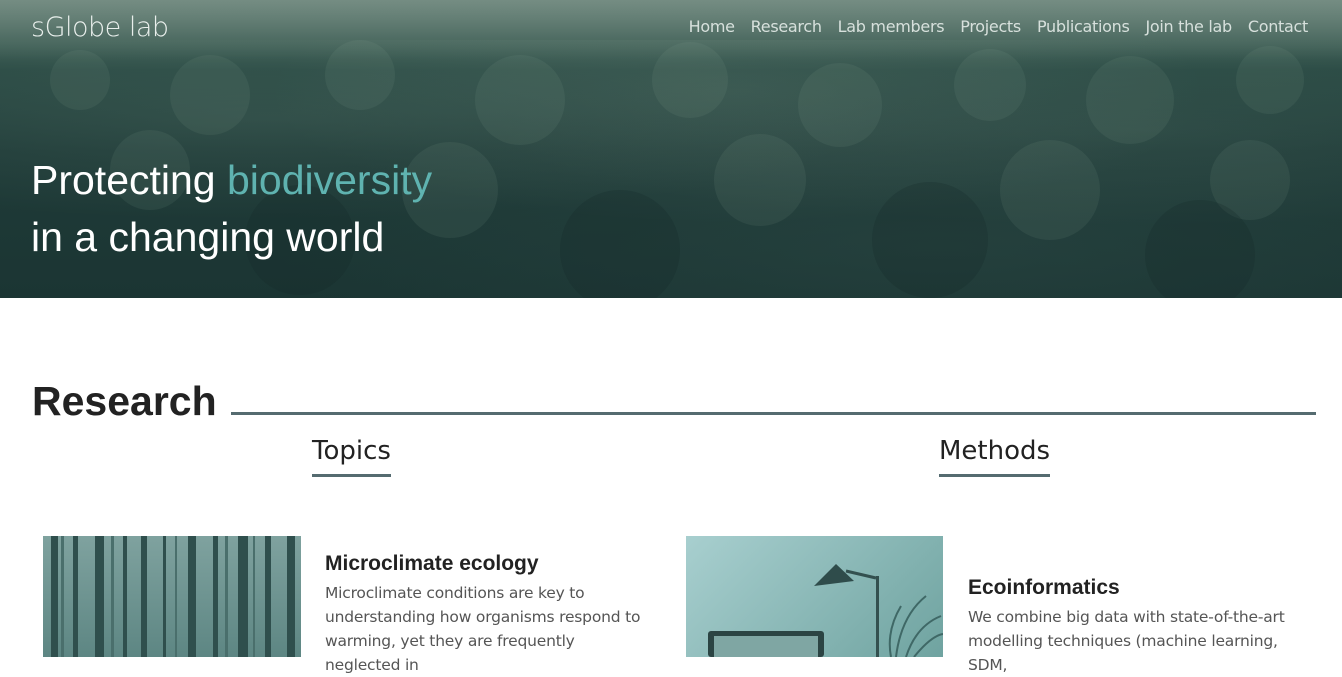 This screenshot has width=1342, height=677. I want to click on ecoinformatics-desk-image, so click(814, 596).